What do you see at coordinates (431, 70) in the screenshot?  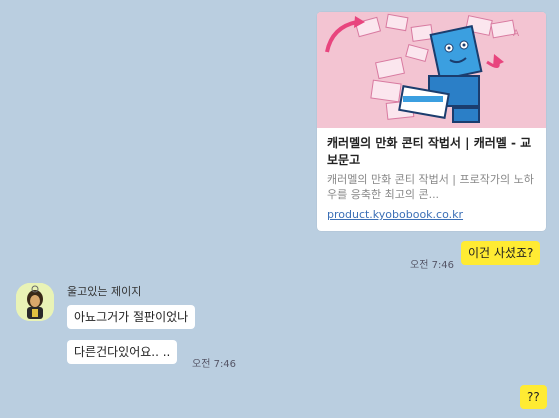 I see `link-thumbnail-image: A` at bounding box center [431, 70].